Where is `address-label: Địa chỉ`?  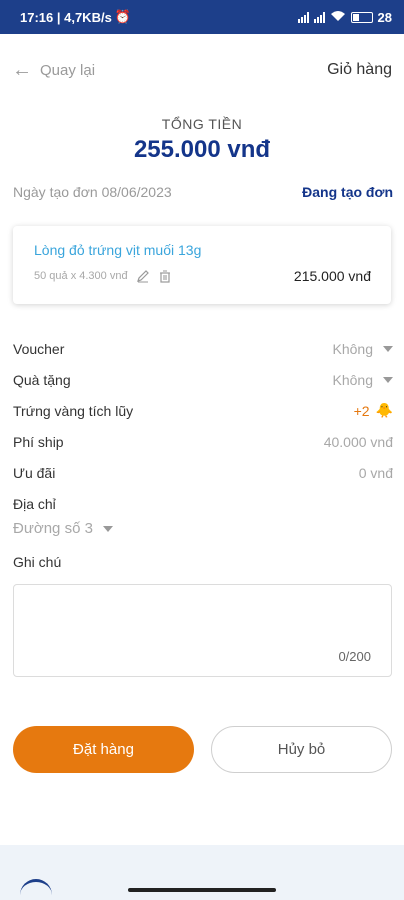 address-label: Địa chỉ is located at coordinates (34, 503).